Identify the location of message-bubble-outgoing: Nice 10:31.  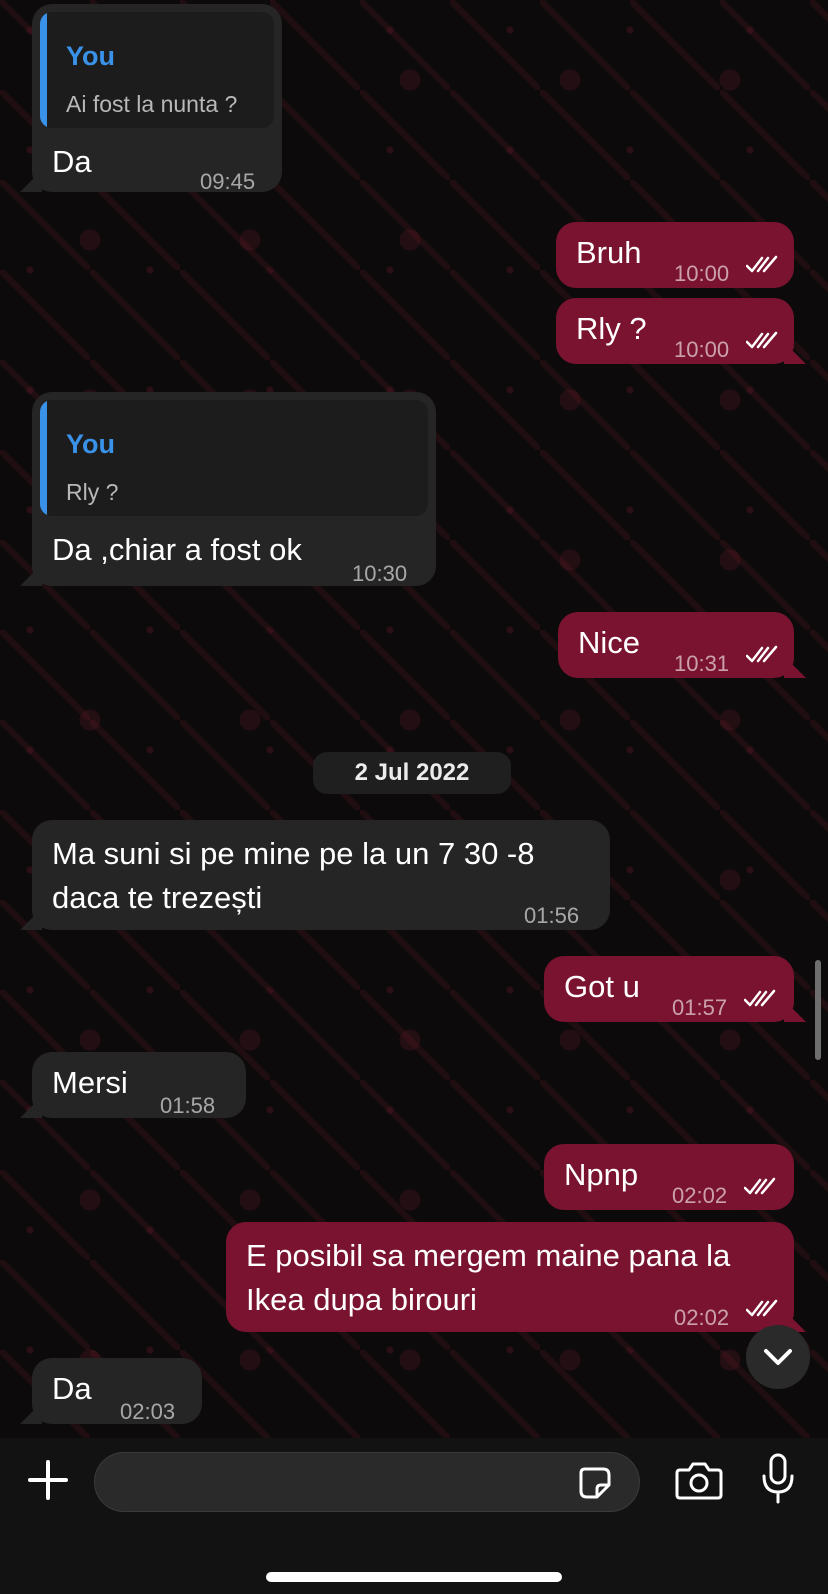
(682, 645).